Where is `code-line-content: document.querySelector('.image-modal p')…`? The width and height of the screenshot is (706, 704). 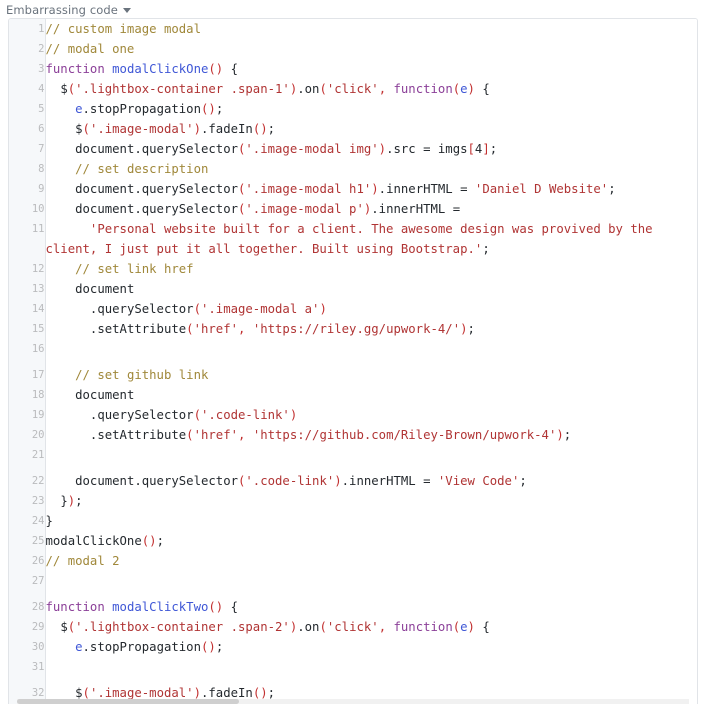
code-line-content: document.querySelector('.image-modal p')… is located at coordinates (371, 209).